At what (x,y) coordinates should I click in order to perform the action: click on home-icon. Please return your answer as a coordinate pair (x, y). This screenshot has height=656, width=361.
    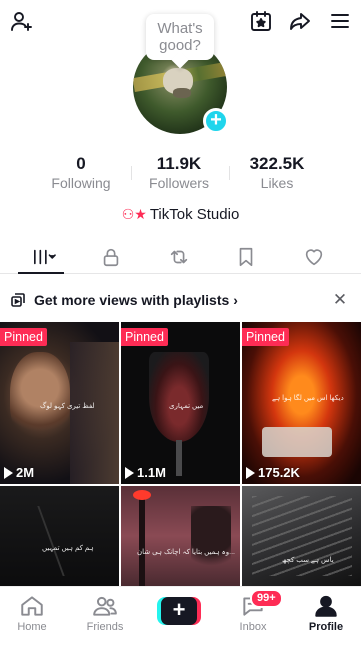
    Looking at the image, I should click on (32, 606).